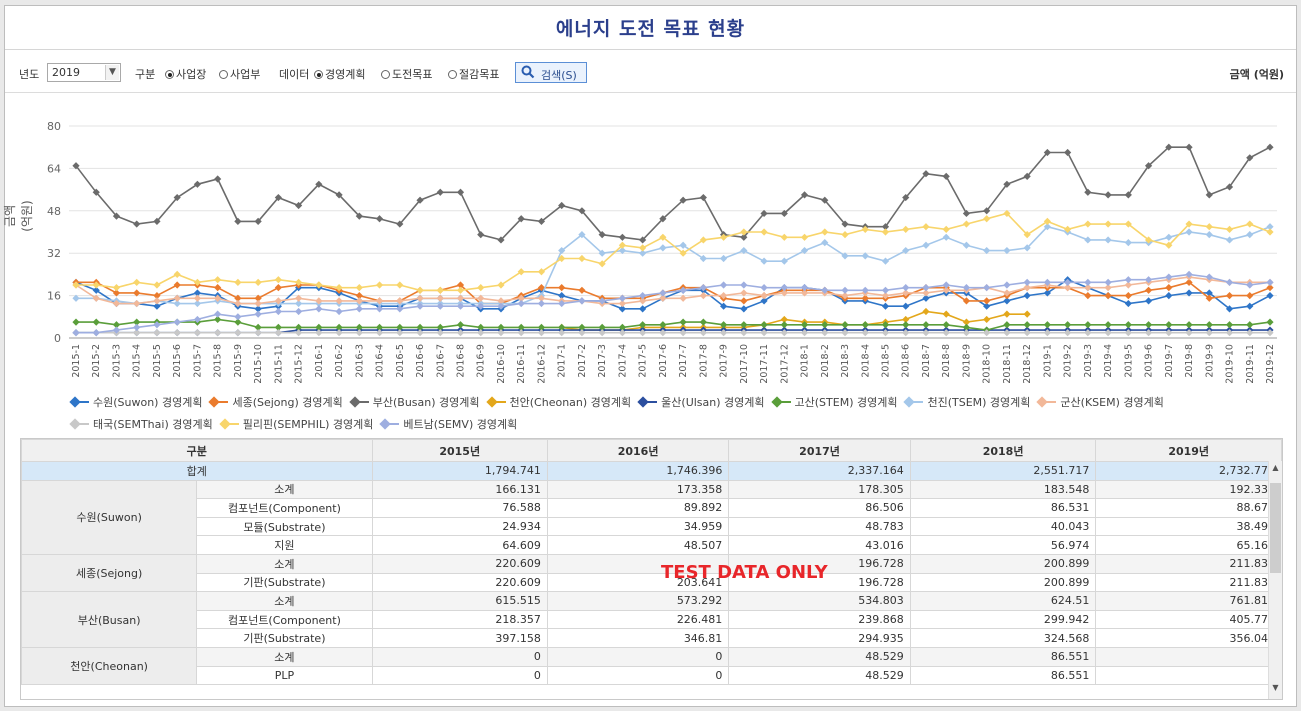  Describe the element at coordinates (473, 74) in the screenshot. I see `radio-data-saving: 절감목표` at that location.